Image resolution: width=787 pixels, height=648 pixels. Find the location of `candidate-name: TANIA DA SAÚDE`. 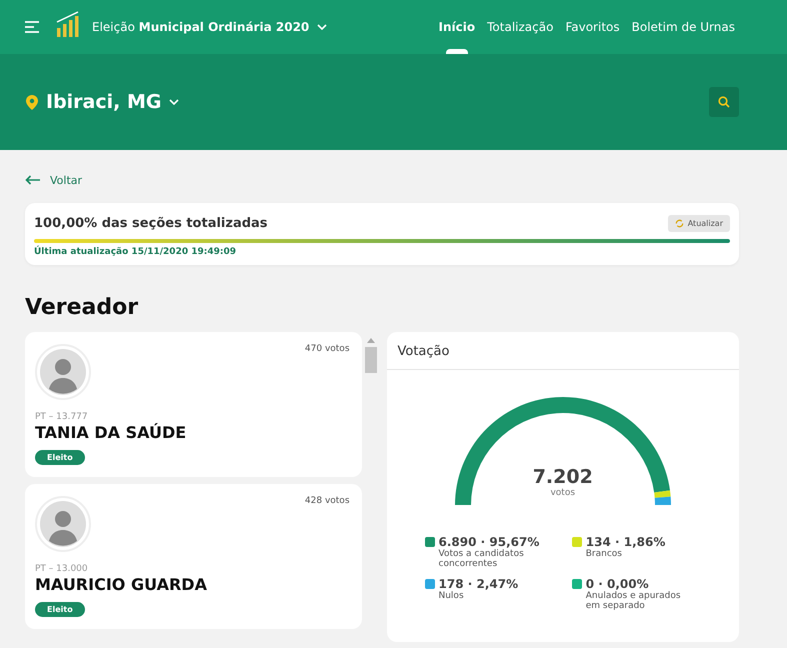

candidate-name: TANIA DA SAÚDE is located at coordinates (111, 432).